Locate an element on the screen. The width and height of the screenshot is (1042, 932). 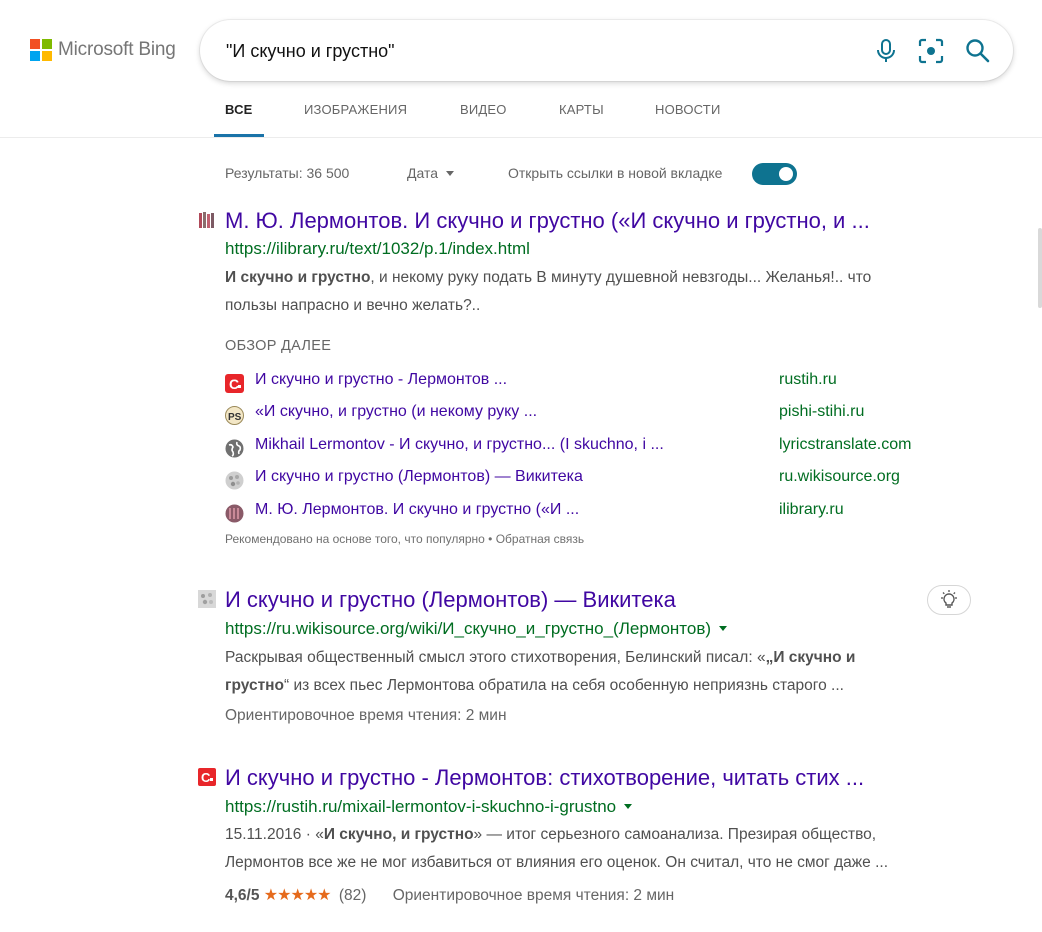
deeplink-site: ilibrary.ru is located at coordinates (811, 510).